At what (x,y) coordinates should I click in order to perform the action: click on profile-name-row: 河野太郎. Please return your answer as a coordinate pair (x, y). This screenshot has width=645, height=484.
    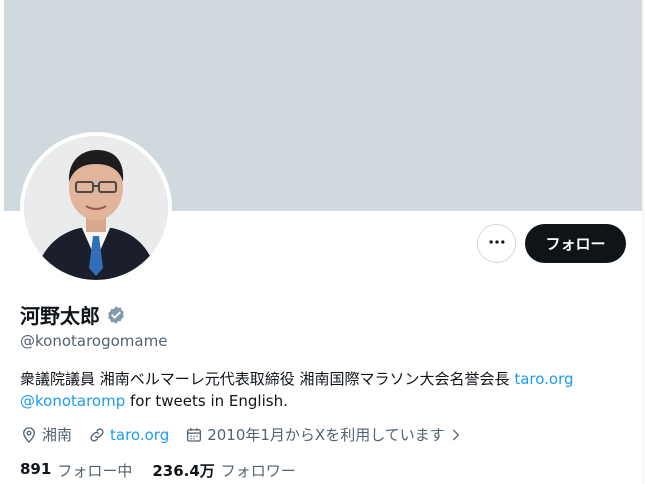
    Looking at the image, I should click on (73, 314).